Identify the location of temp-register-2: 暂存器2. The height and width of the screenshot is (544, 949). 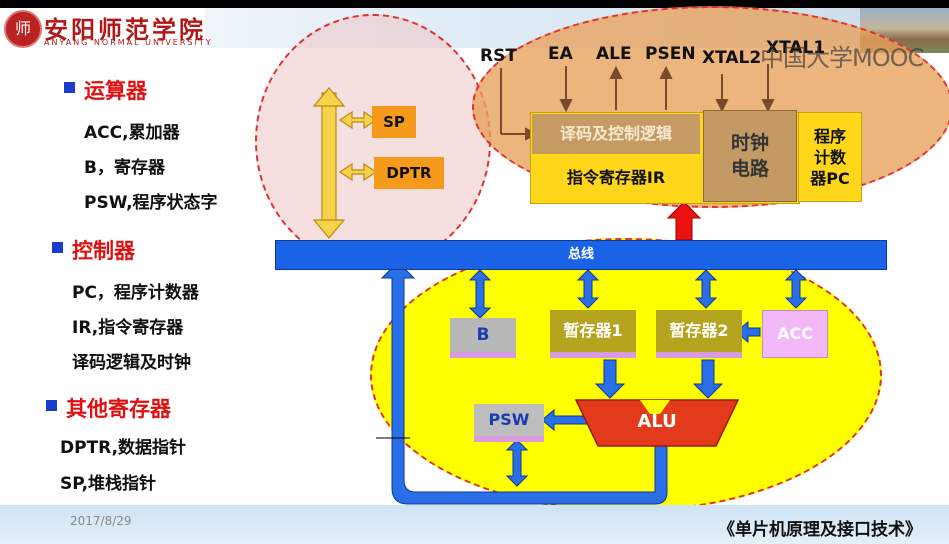
(699, 334).